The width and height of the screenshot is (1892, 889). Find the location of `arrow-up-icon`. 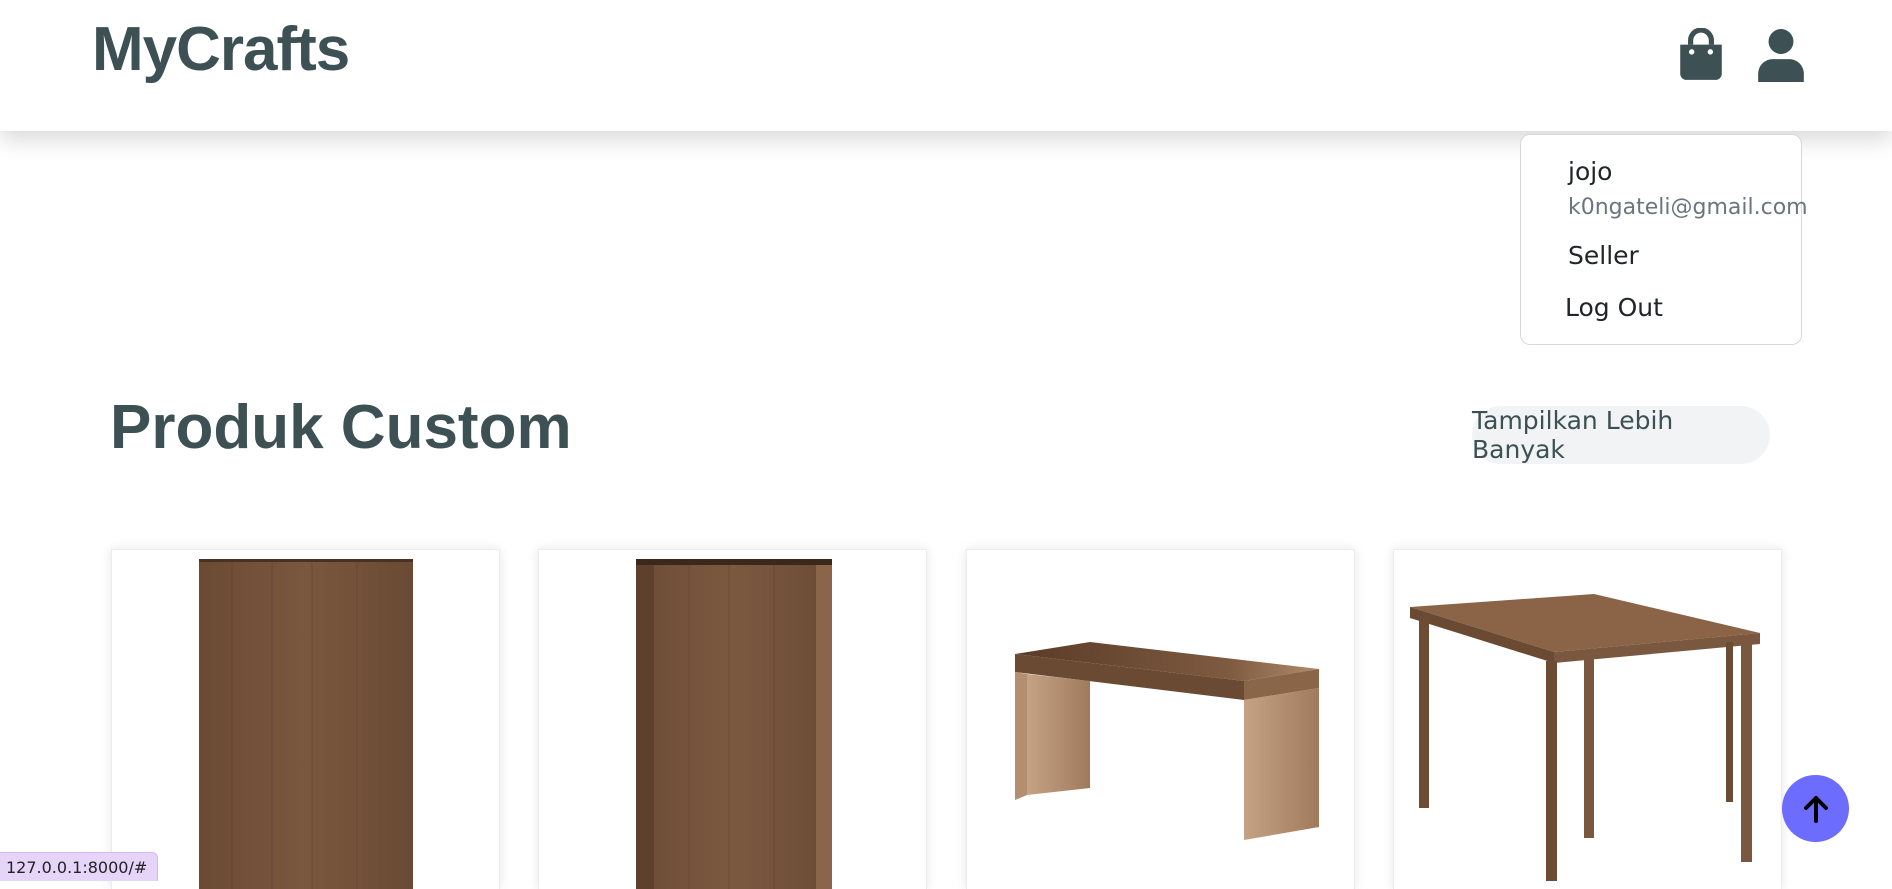

arrow-up-icon is located at coordinates (1815, 809).